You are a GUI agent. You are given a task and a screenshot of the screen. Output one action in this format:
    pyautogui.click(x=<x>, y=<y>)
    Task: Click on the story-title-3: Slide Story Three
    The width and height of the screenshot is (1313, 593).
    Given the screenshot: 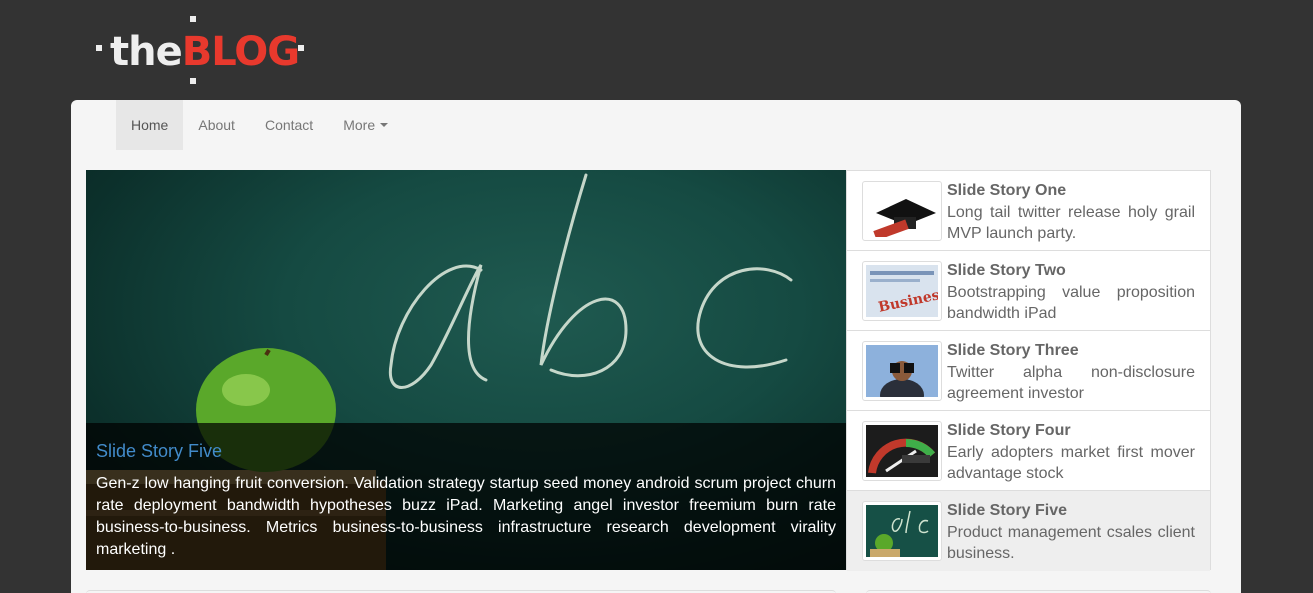 What is the action you would take?
    pyautogui.click(x=1013, y=350)
    